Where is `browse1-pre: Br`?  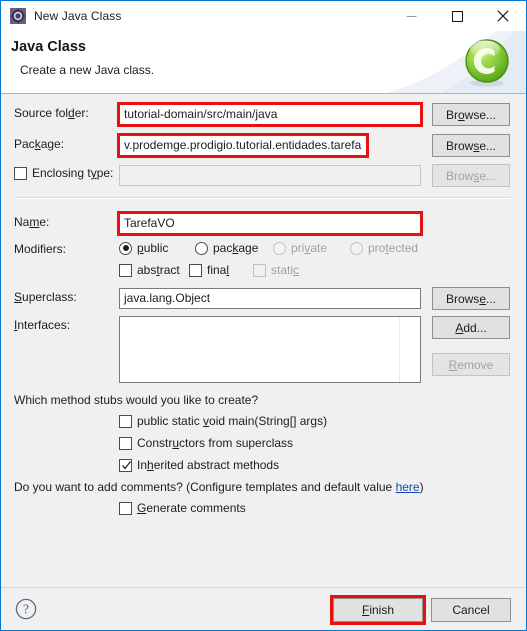
browse1-pre: Br is located at coordinates (451, 114).